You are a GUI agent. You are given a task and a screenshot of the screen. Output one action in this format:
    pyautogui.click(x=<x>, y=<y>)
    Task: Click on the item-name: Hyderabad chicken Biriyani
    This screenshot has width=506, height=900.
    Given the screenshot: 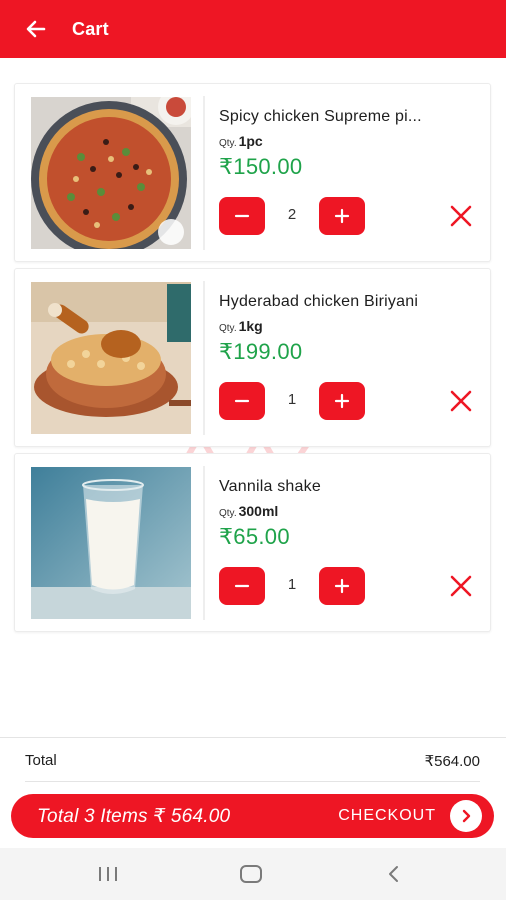 What is the action you would take?
    pyautogui.click(x=319, y=301)
    